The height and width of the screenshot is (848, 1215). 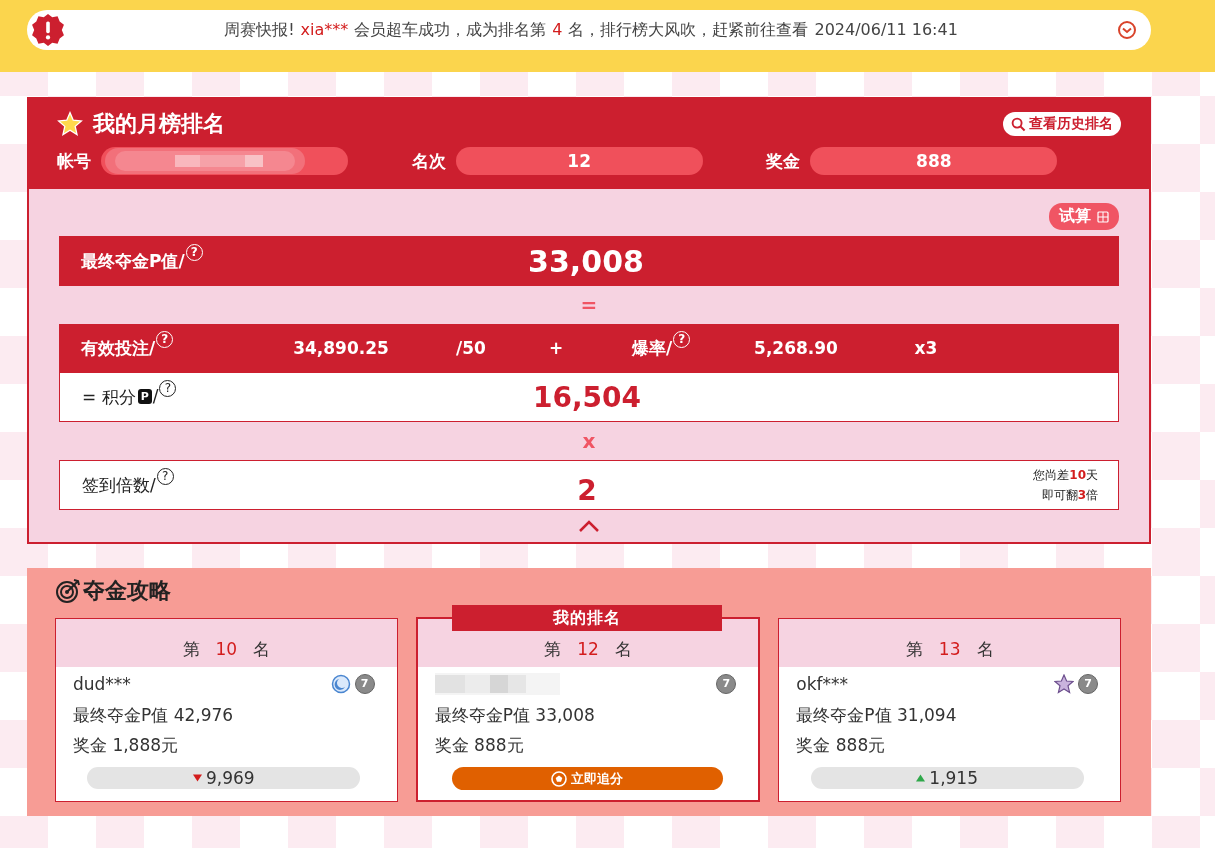 I want to click on slash: /, so click(x=155, y=395).